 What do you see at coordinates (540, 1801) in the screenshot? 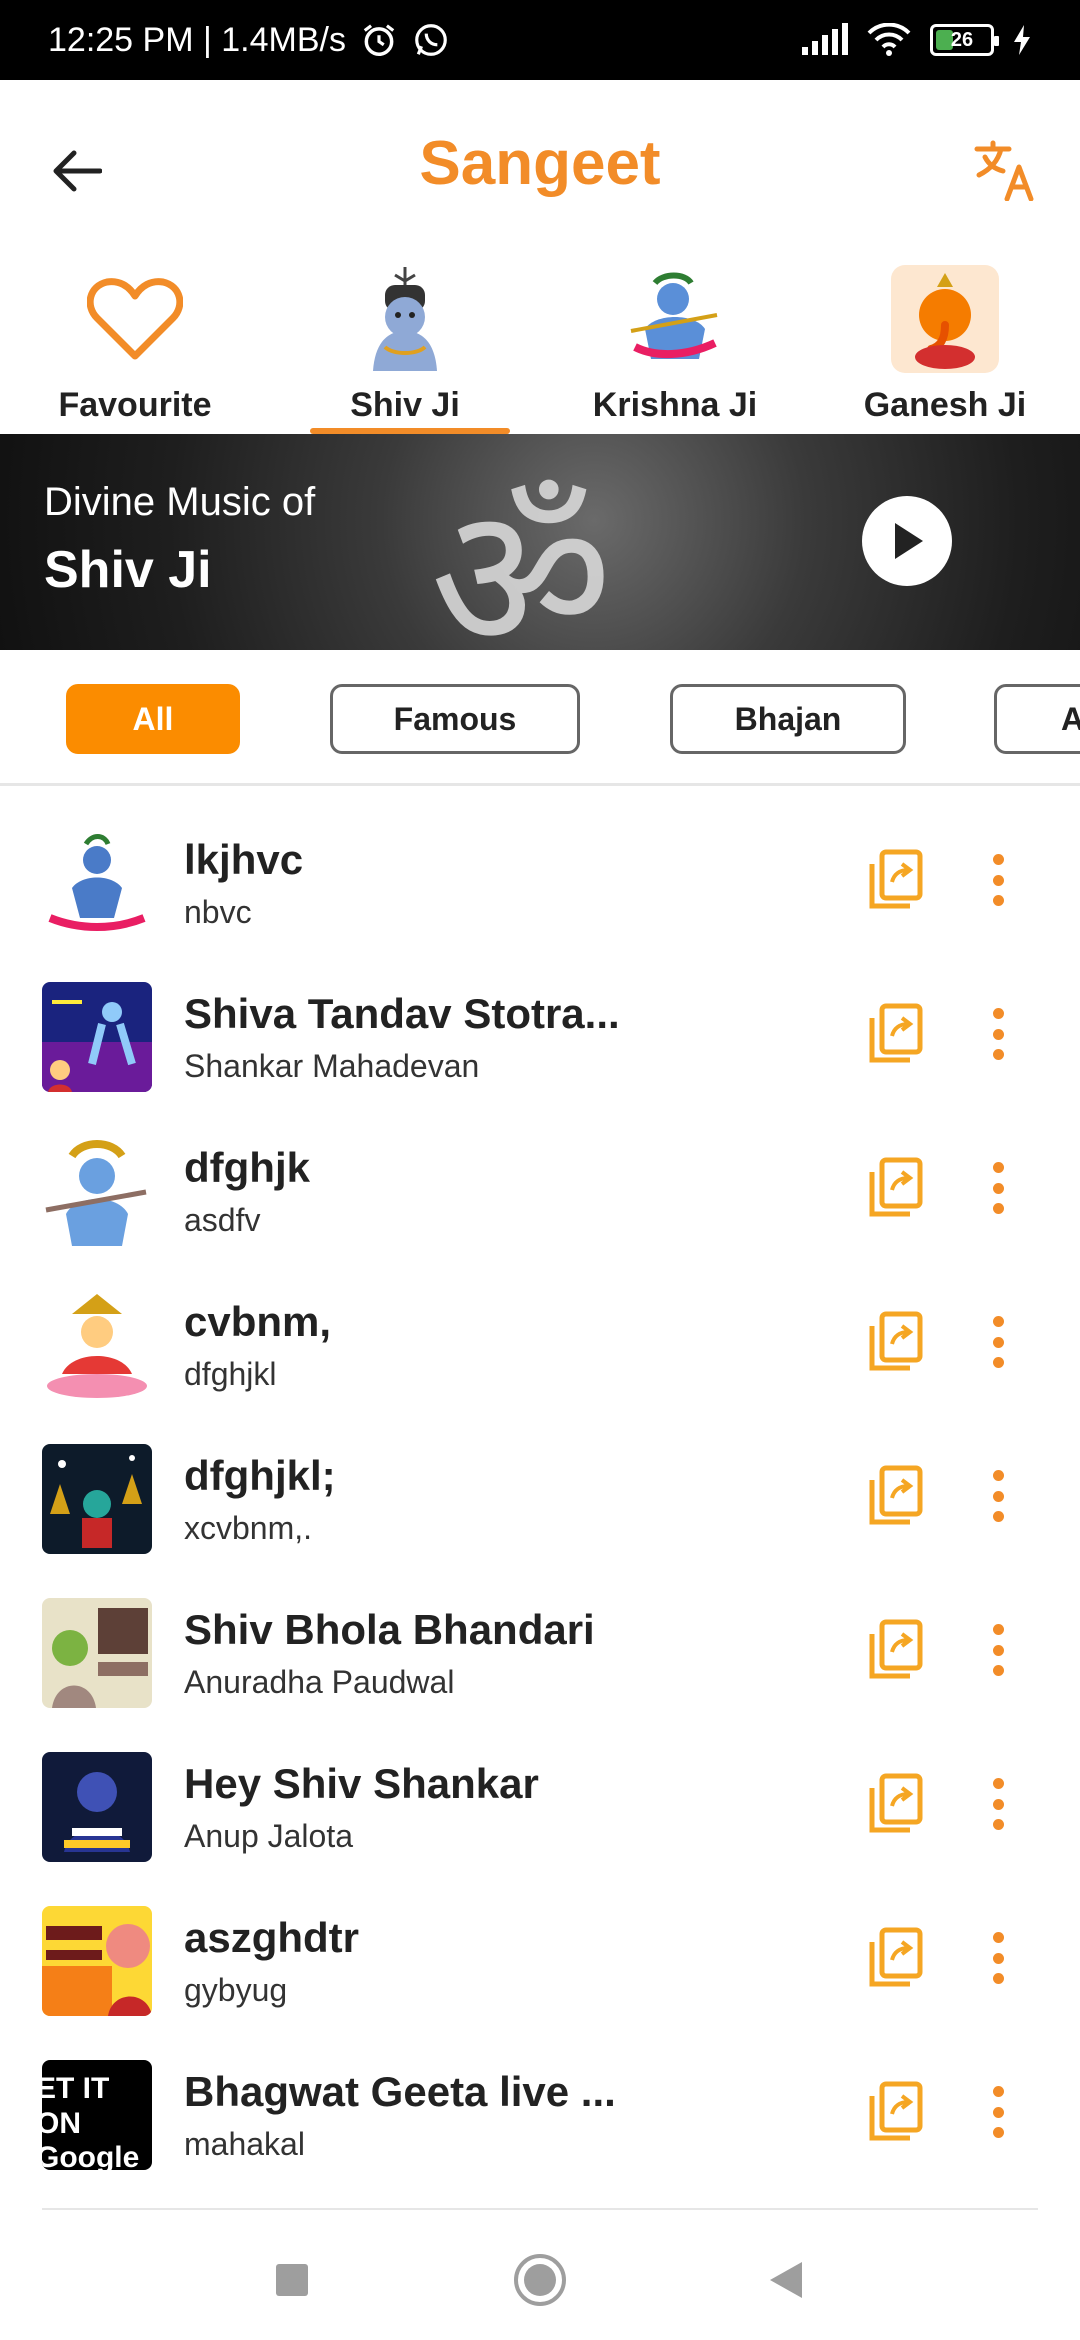
I see `list-item: Hey Shiv Shankar Anup Jalota` at bounding box center [540, 1801].